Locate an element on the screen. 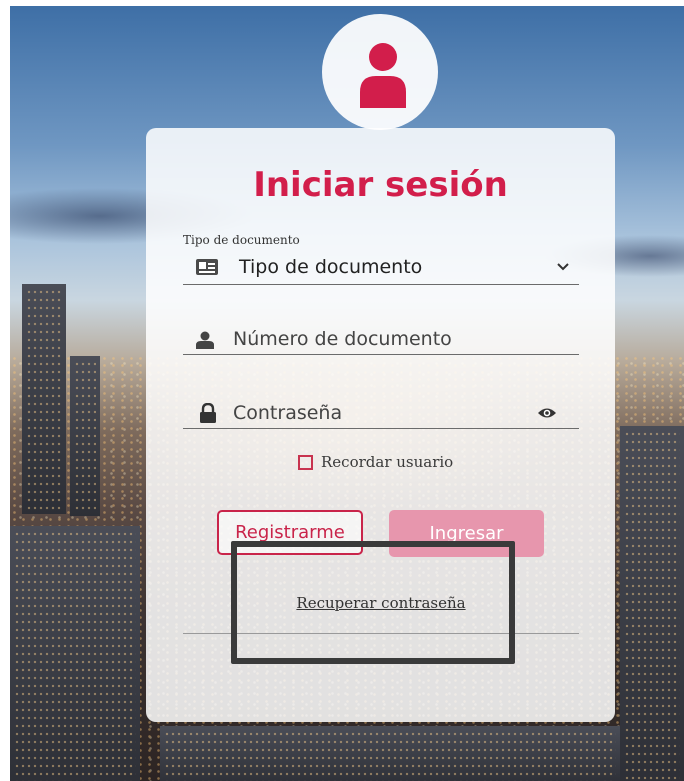  password-placeholder: Contraseña is located at coordinates (288, 413).